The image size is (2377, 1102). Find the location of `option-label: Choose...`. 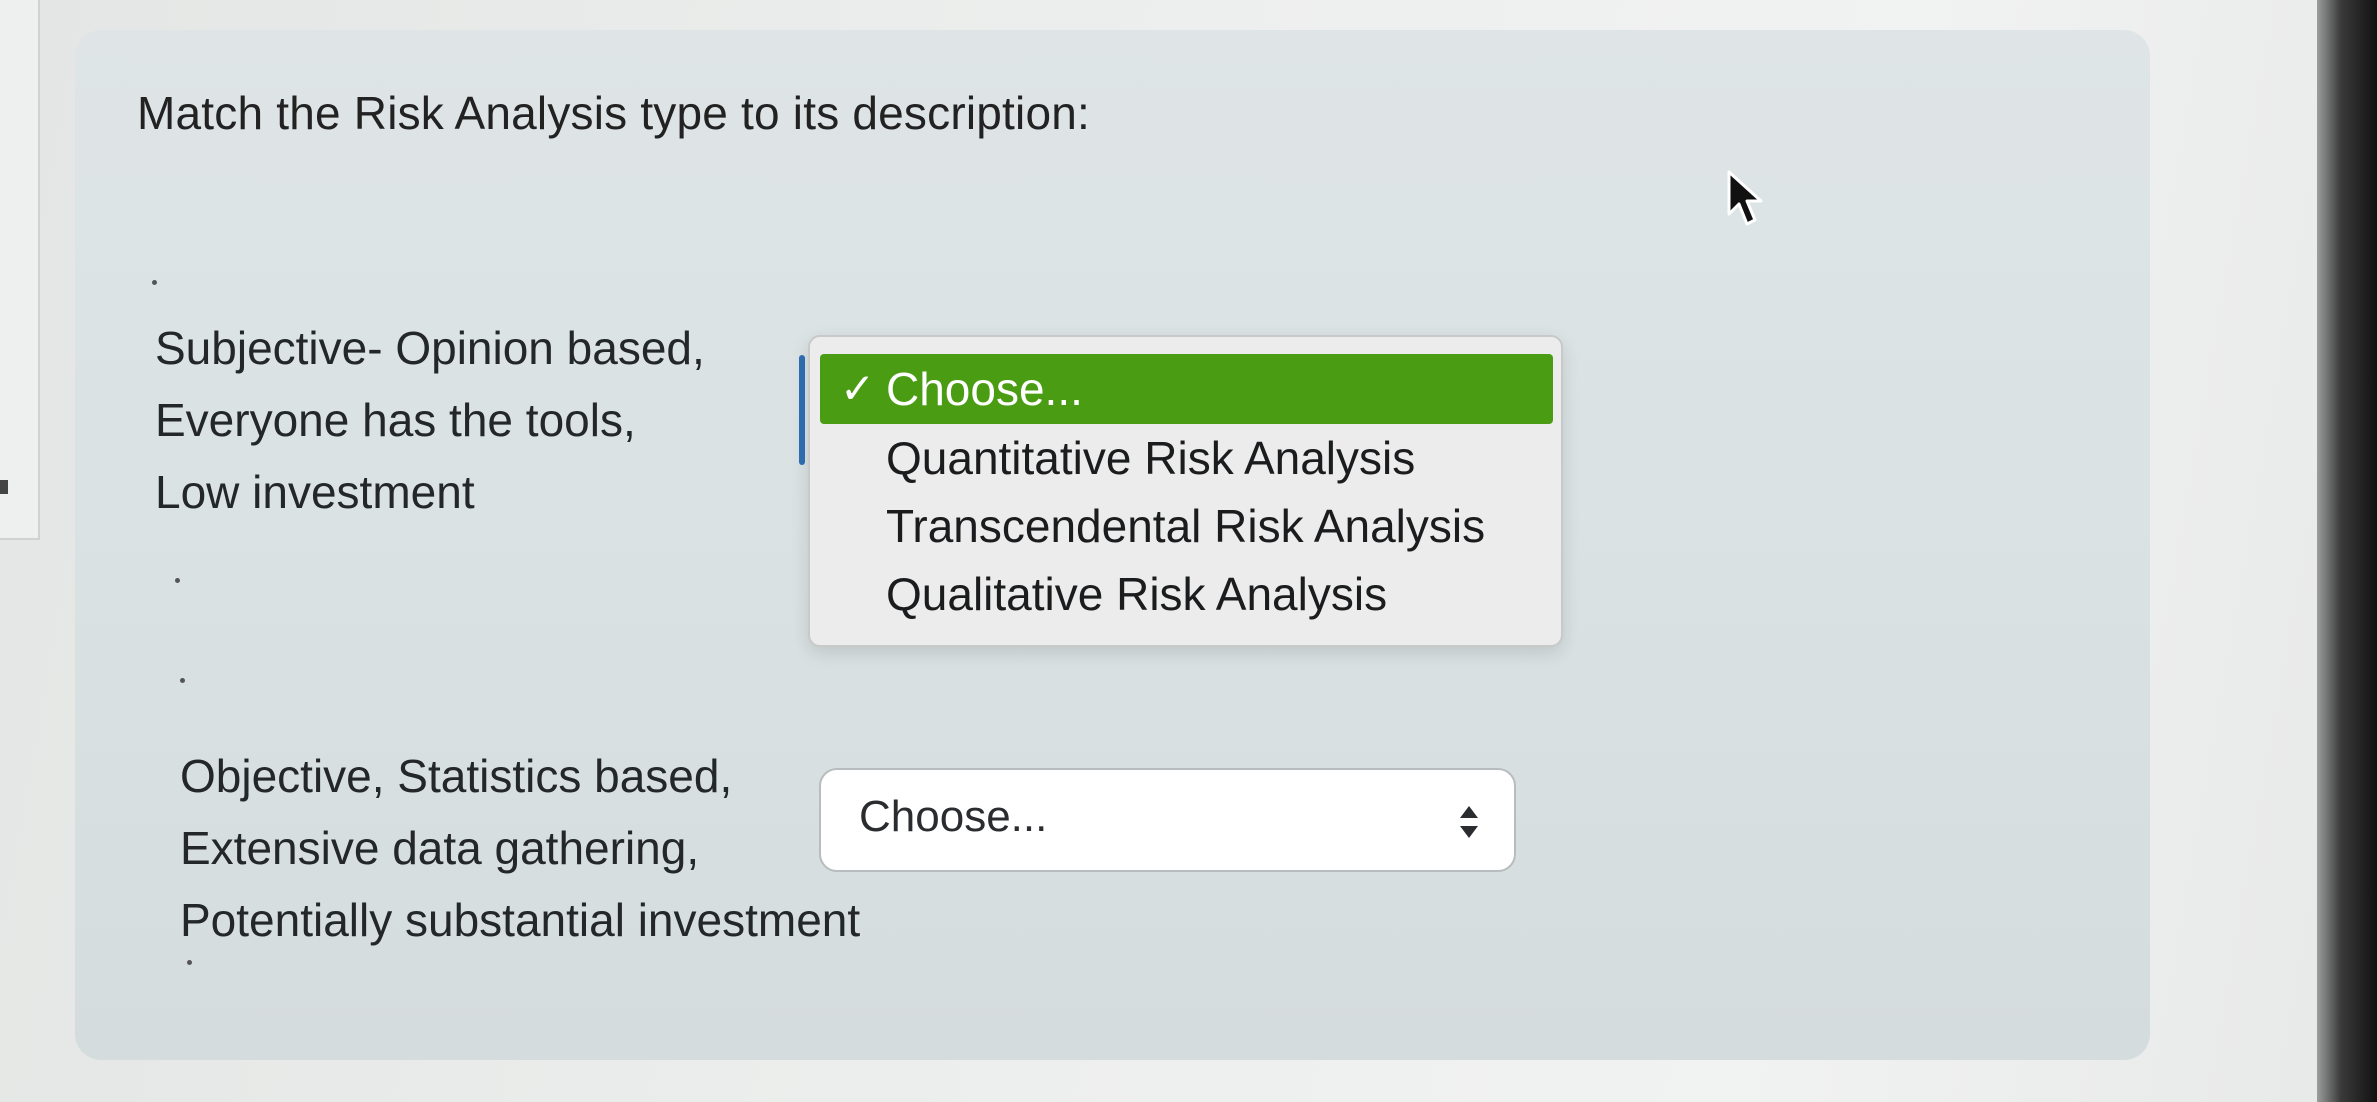

option-label: Choose... is located at coordinates (984, 389).